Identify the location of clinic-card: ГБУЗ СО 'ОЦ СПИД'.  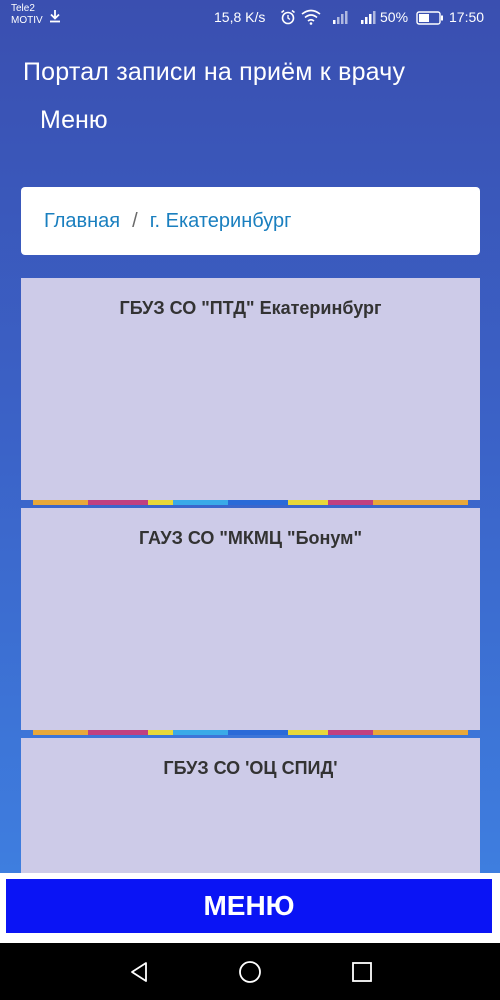
(250, 808).